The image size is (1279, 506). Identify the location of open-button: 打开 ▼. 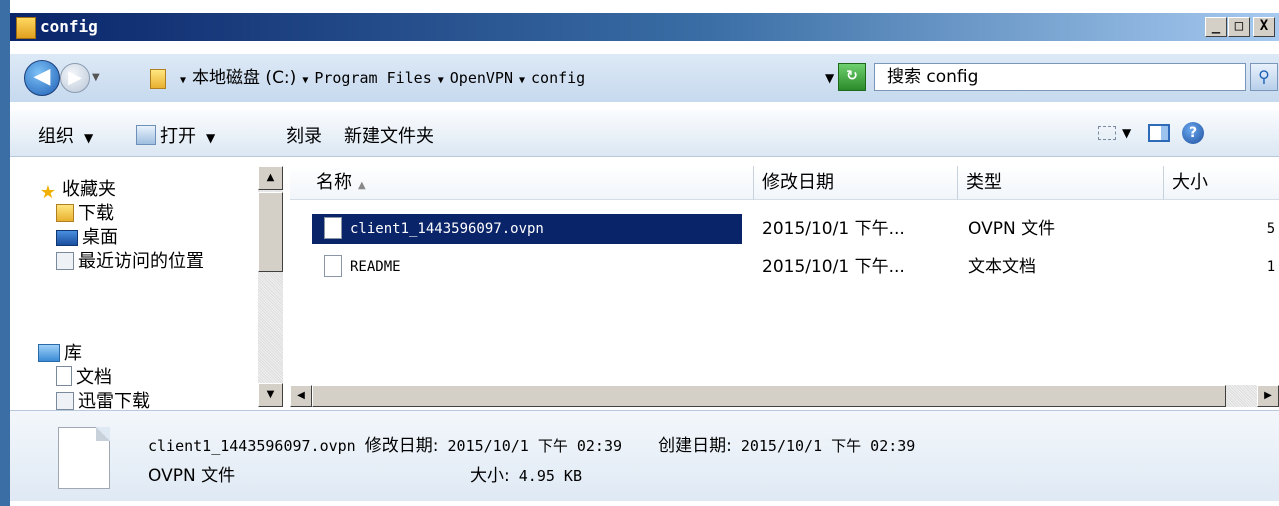
(175, 135).